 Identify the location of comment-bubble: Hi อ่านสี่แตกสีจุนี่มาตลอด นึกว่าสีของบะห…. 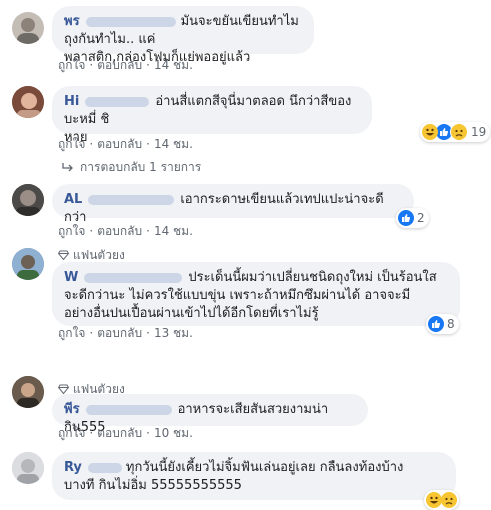
(212, 115).